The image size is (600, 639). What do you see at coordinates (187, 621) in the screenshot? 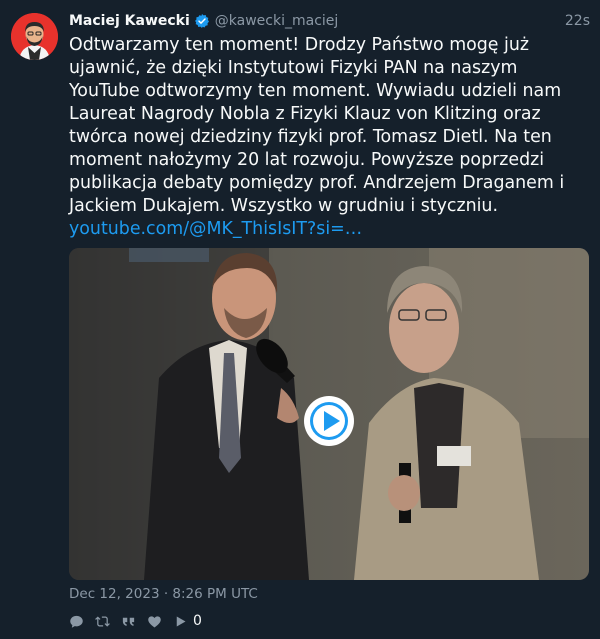
I see `view-count: 0` at bounding box center [187, 621].